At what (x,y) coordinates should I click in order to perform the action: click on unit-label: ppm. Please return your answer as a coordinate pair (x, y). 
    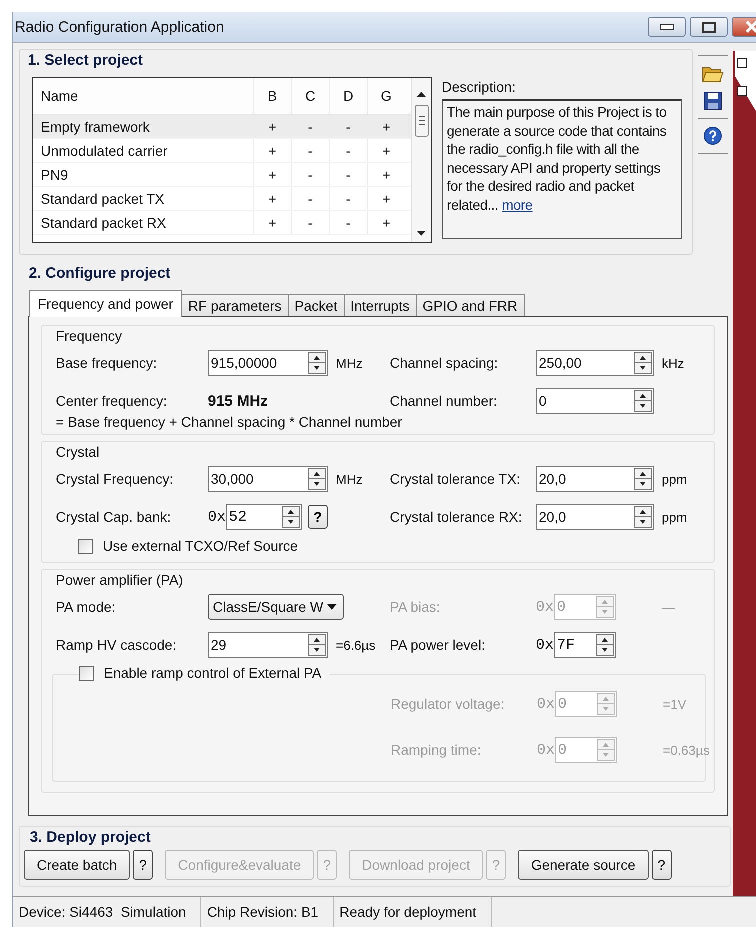
    Looking at the image, I should click on (674, 479).